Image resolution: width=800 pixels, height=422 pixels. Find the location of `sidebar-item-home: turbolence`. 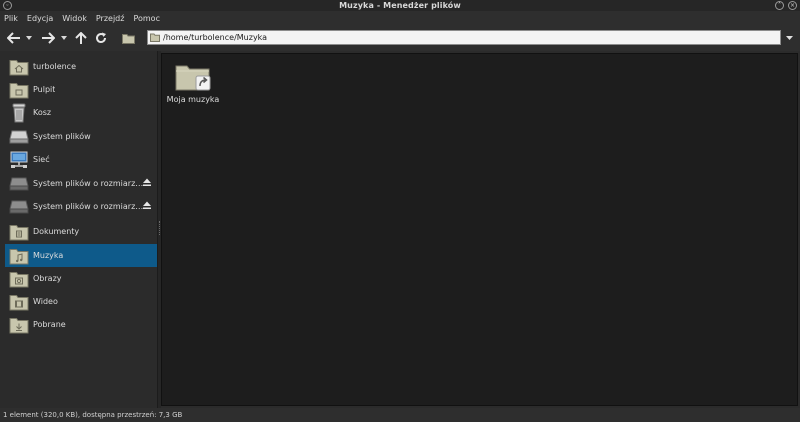

sidebar-item-home: turbolence is located at coordinates (81, 66).